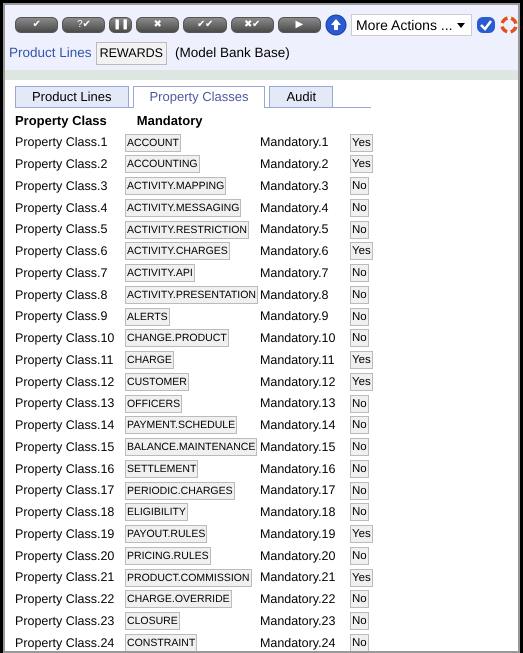  Describe the element at coordinates (65, 534) in the screenshot. I see `field-label: Property Class.19` at that location.